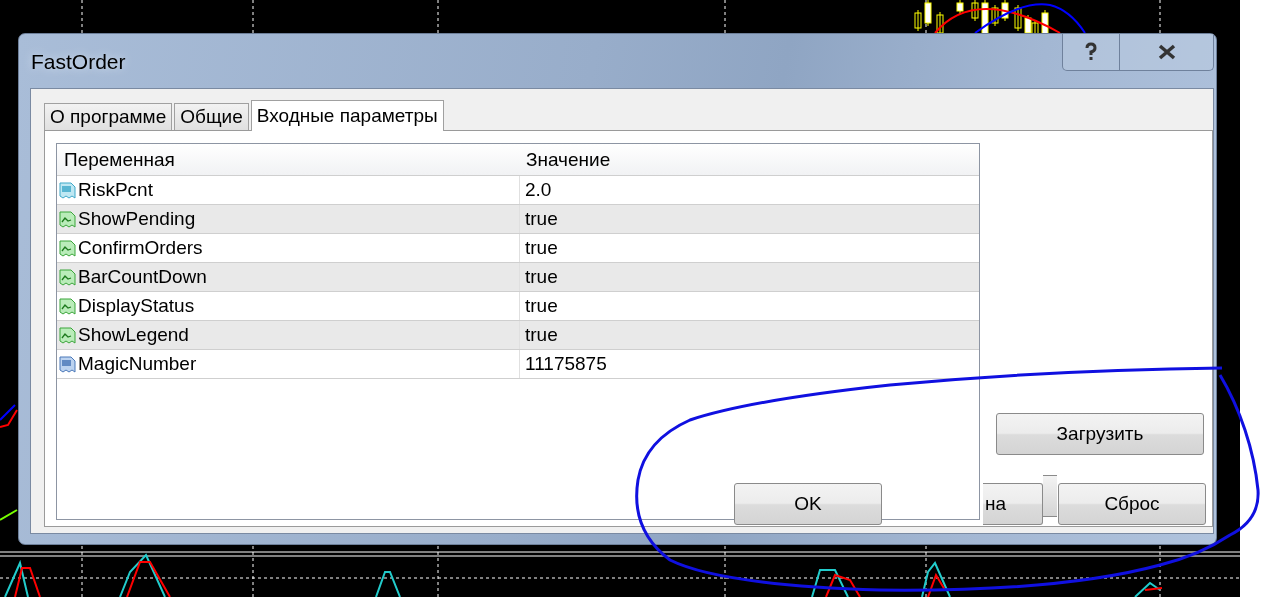  What do you see at coordinates (108, 116) in the screenshot?
I see `tab: О программе` at bounding box center [108, 116].